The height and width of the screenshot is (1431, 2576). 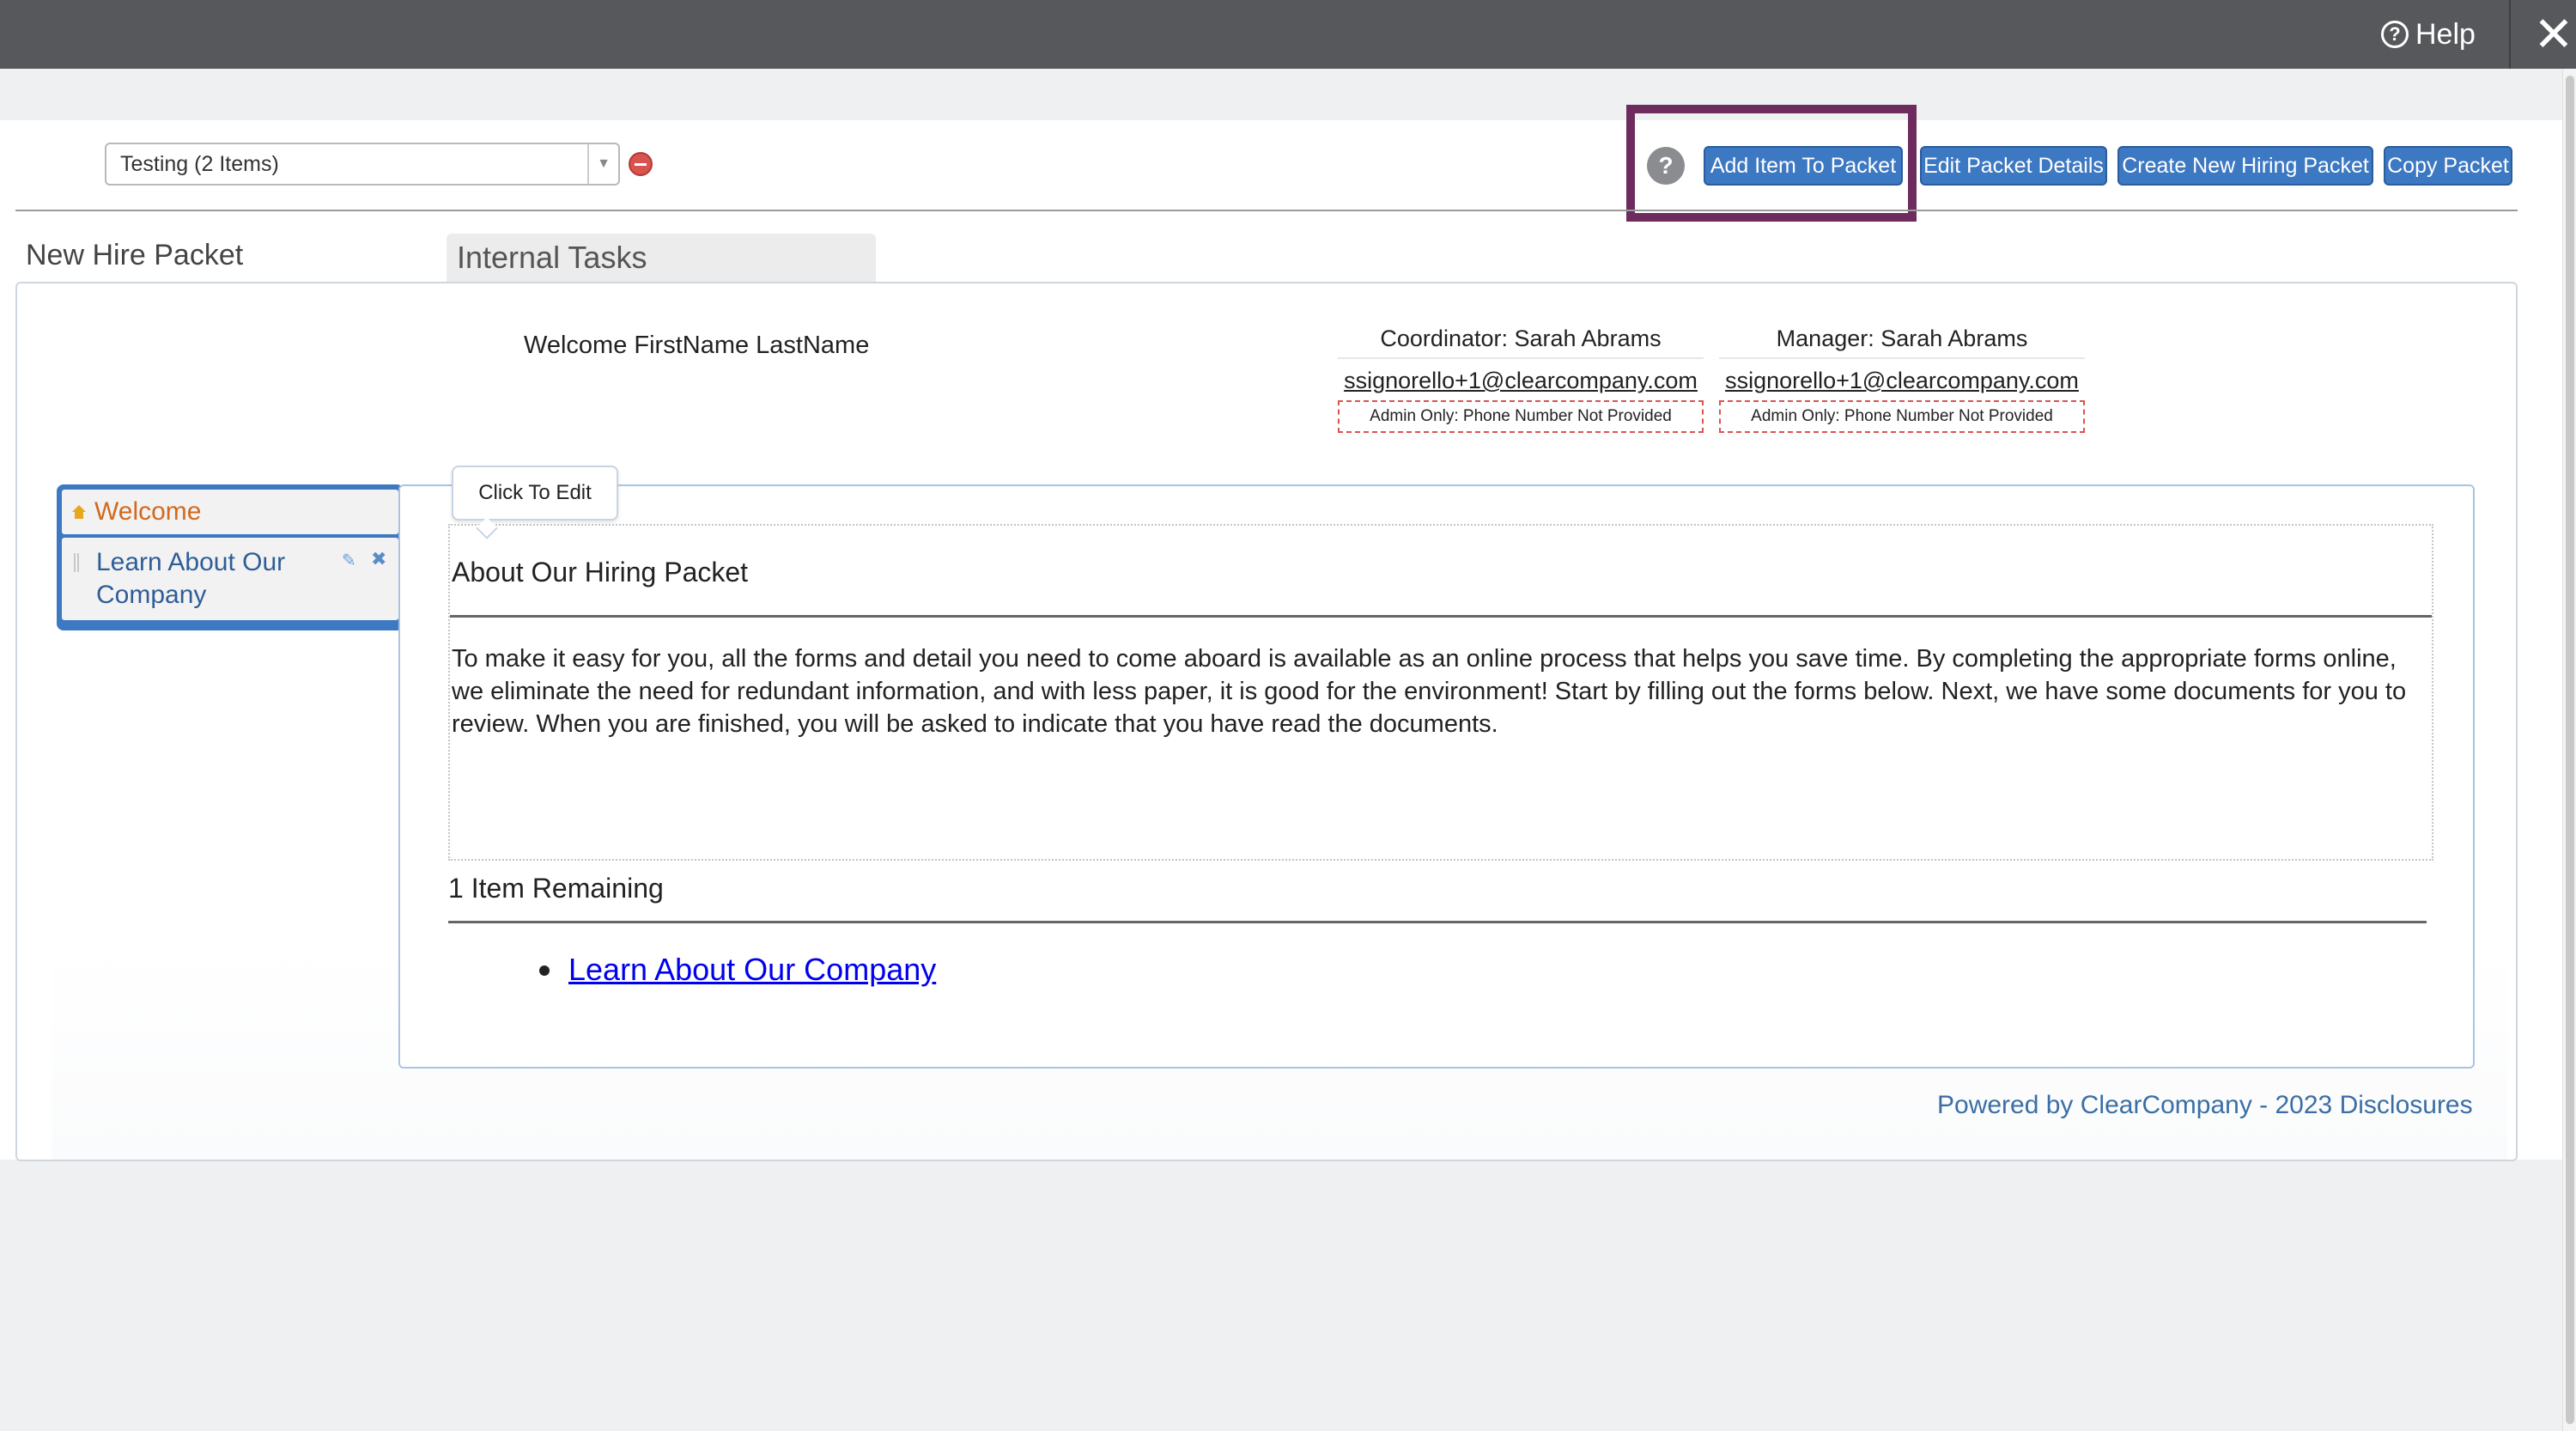 What do you see at coordinates (79, 512) in the screenshot?
I see `home-icon` at bounding box center [79, 512].